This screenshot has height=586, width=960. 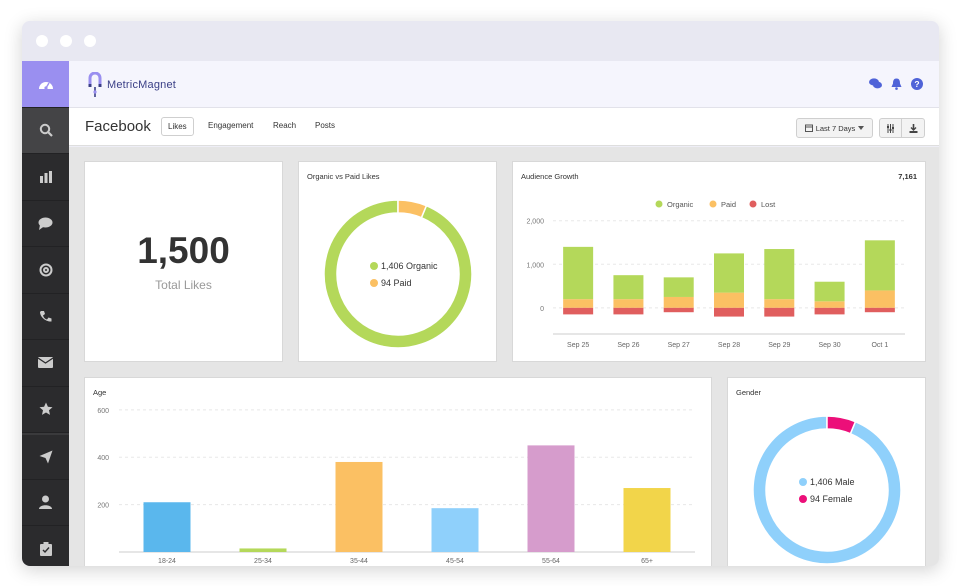 I want to click on age-y-tick: 600, so click(x=103, y=411).